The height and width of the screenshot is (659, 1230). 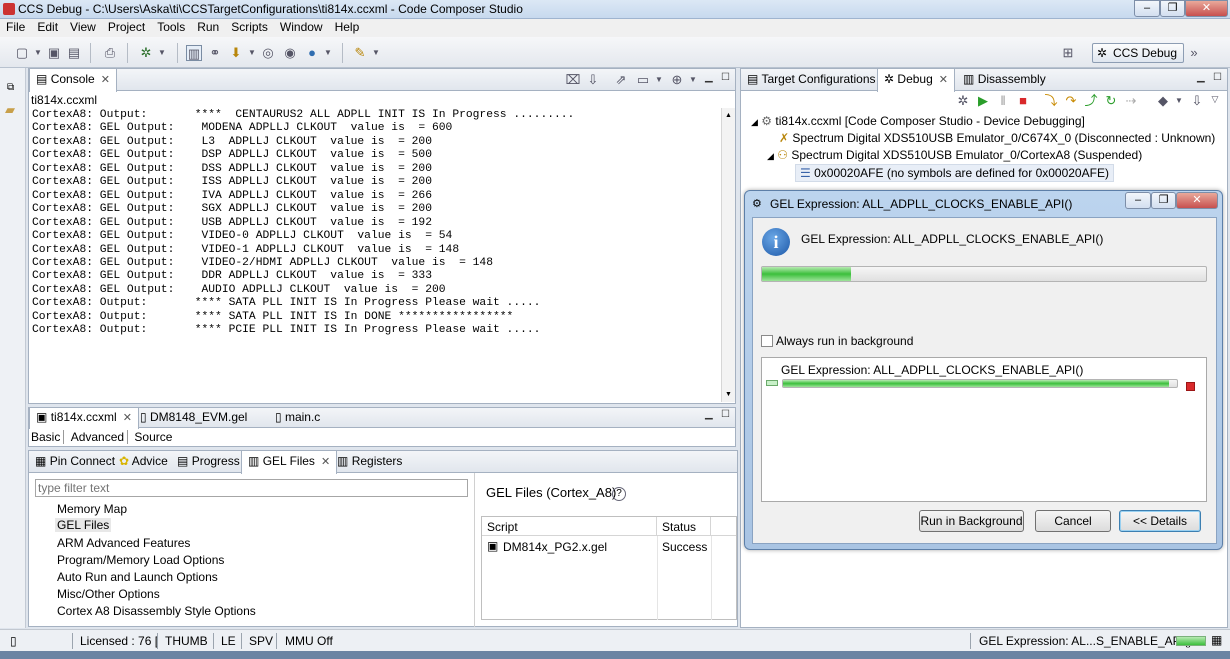 What do you see at coordinates (73, 80) in the screenshot?
I see `tab-console: ▤ Console ✕` at bounding box center [73, 80].